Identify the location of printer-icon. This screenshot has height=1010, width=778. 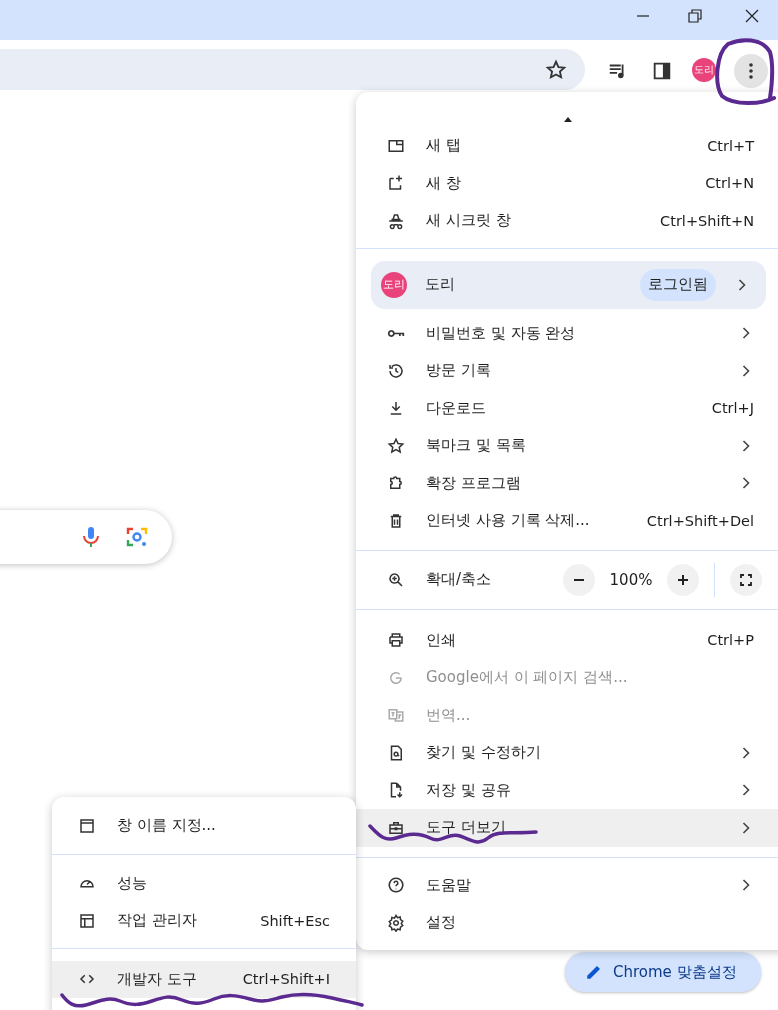
(396, 640).